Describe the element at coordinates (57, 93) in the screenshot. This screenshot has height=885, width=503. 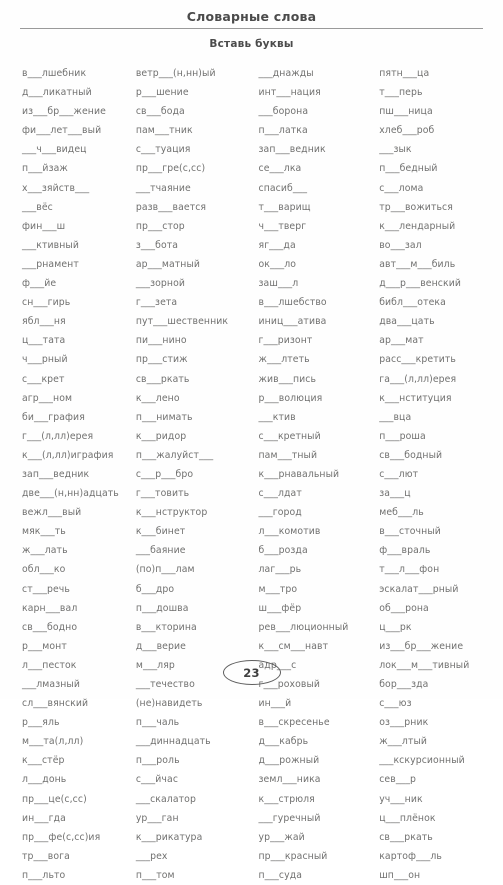
I see `word-entry: д___ликатный` at that location.